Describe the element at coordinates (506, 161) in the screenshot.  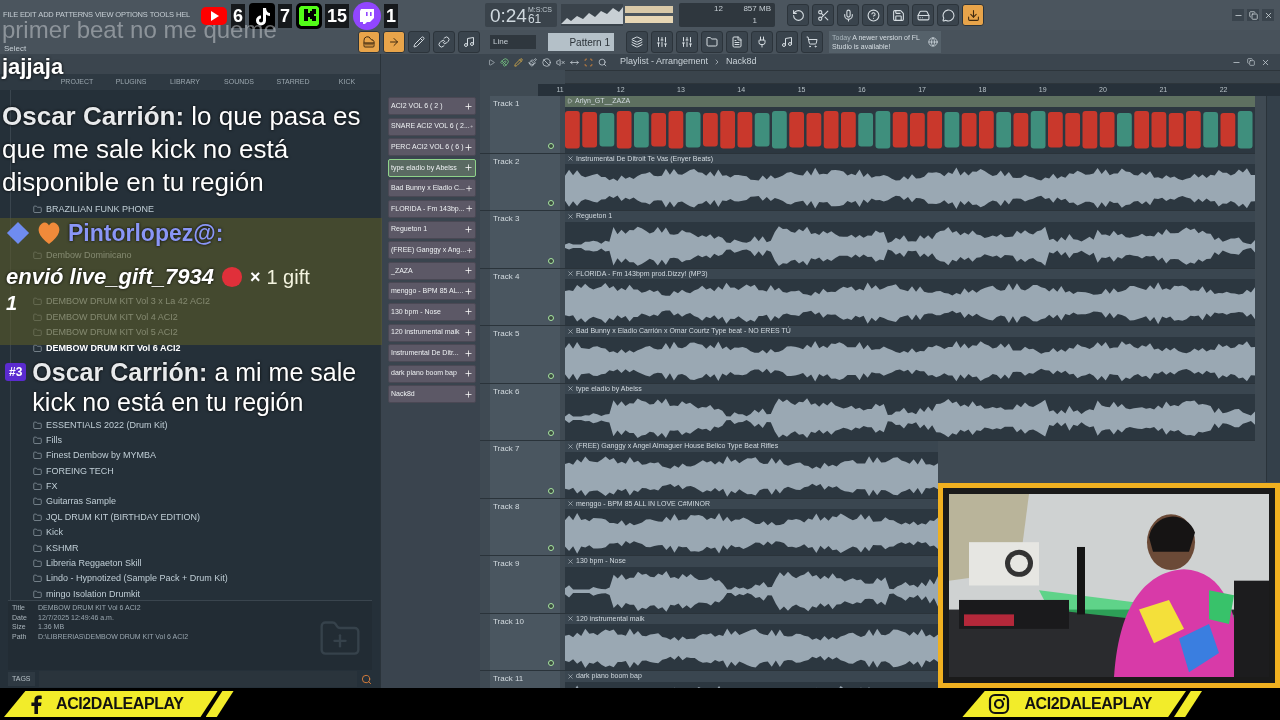
I see `track-name: Track 2` at that location.